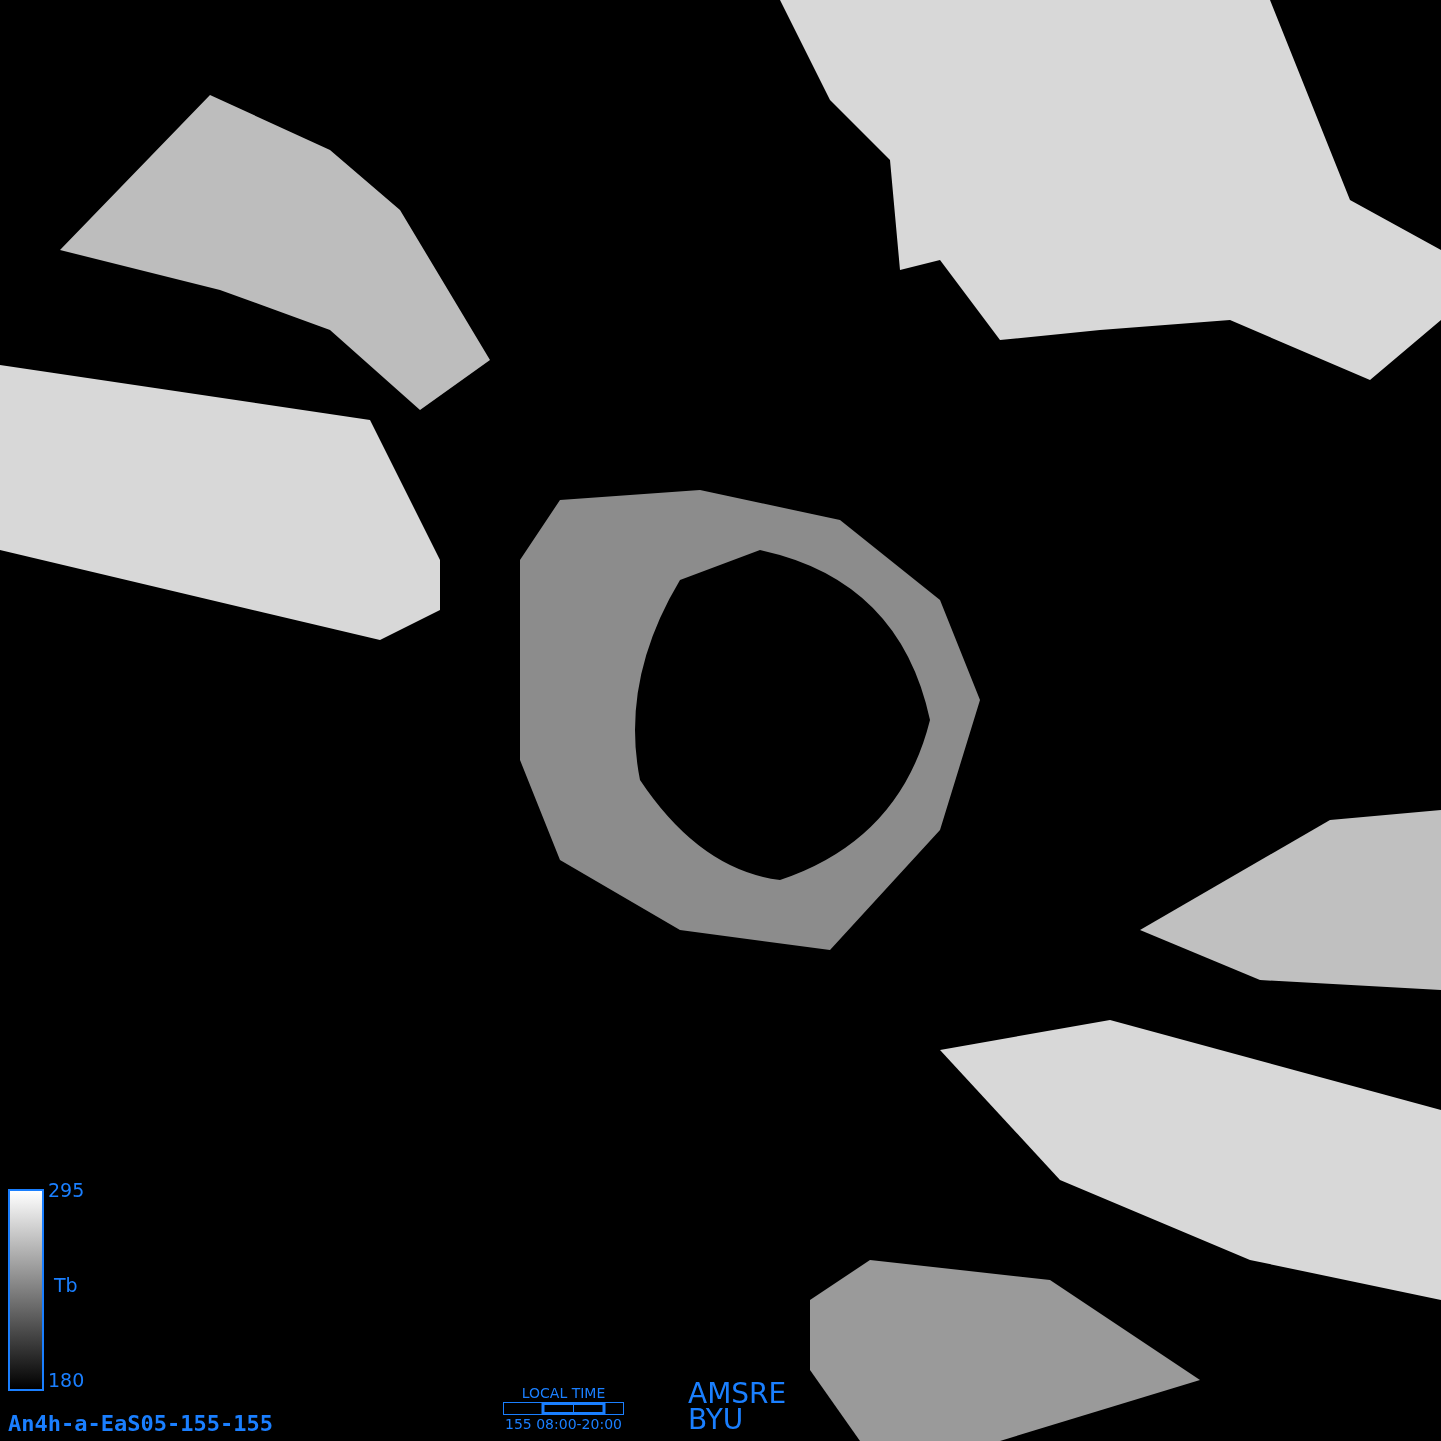  What do you see at coordinates (66, 1190) in the screenshot?
I see `colorbar-max-label: 295` at bounding box center [66, 1190].